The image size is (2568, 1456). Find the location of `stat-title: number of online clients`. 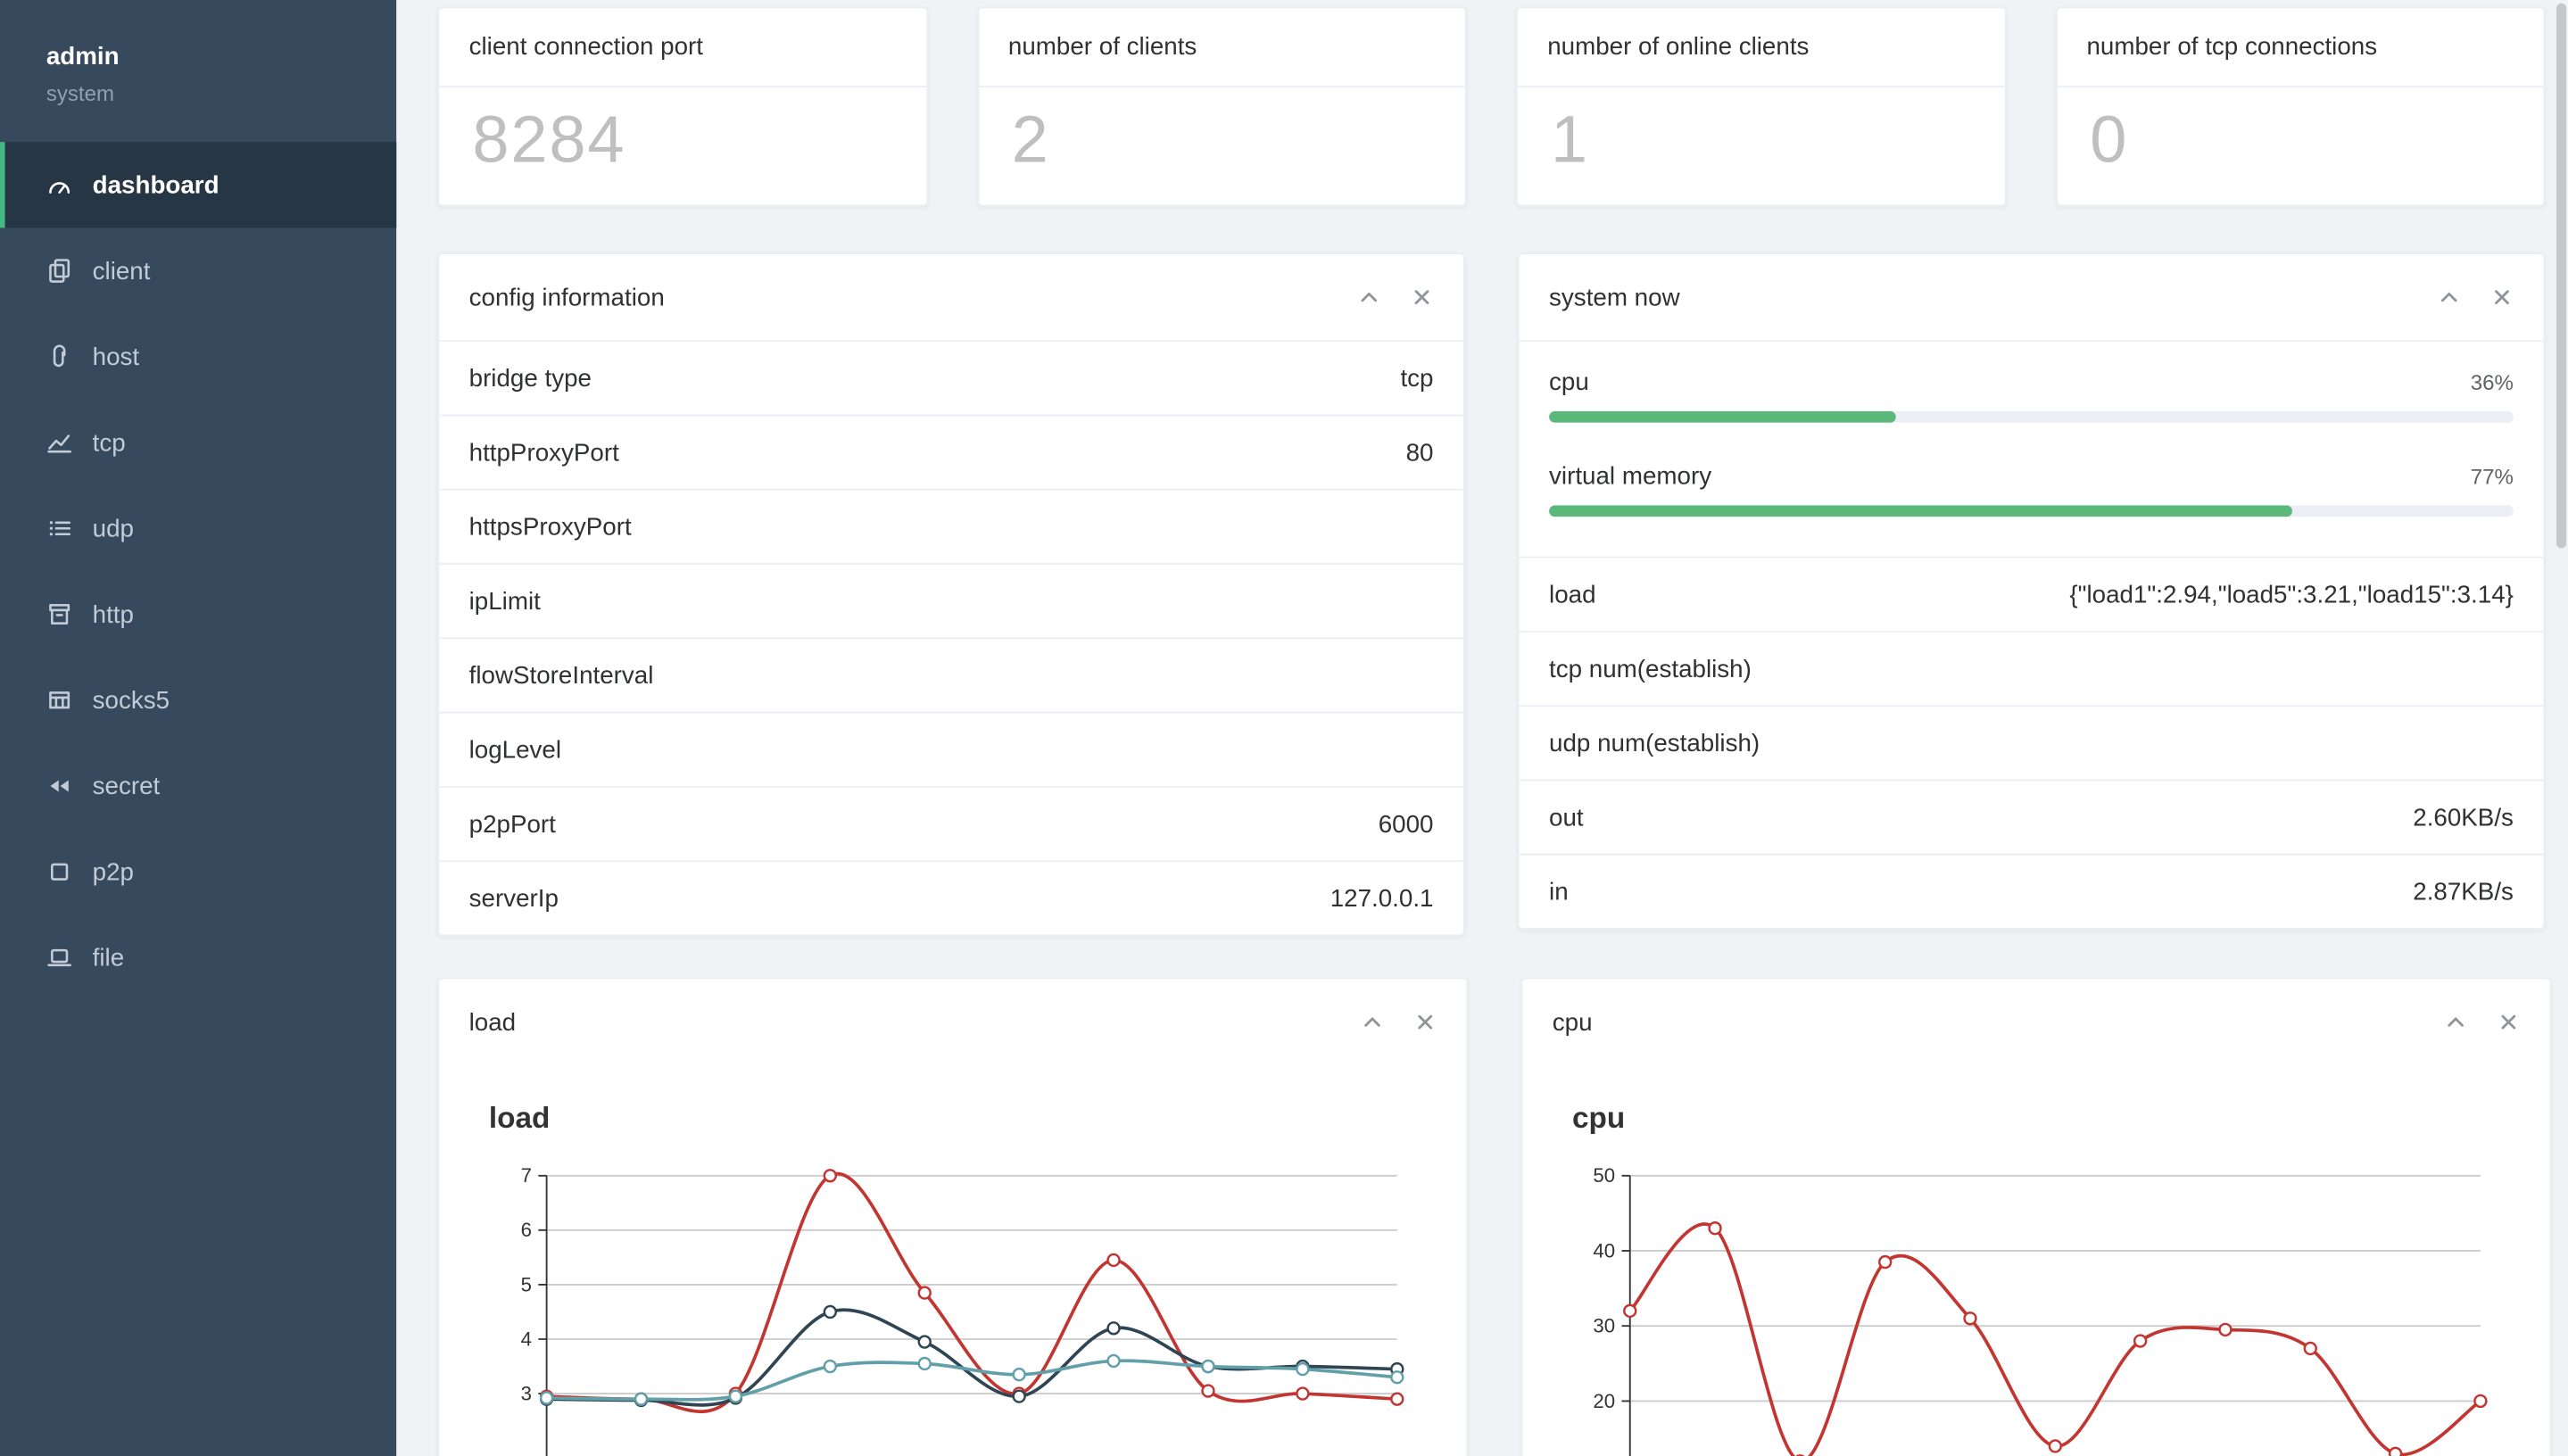

stat-title: number of online clients is located at coordinates (1760, 48).